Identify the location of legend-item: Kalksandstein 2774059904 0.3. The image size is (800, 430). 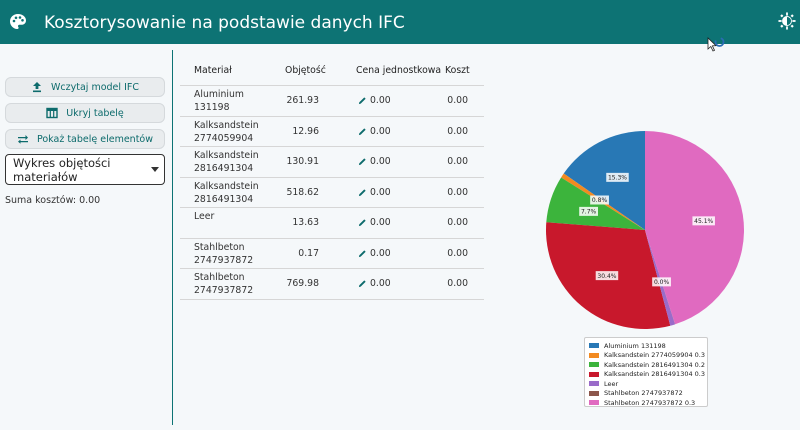
(646, 356).